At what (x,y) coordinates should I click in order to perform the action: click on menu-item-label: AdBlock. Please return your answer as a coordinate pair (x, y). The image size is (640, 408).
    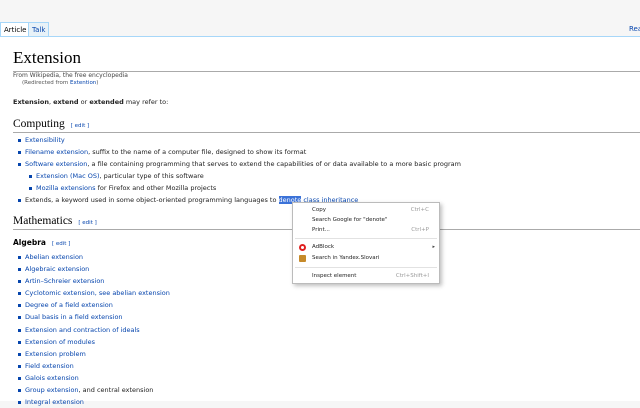
    Looking at the image, I should click on (323, 247).